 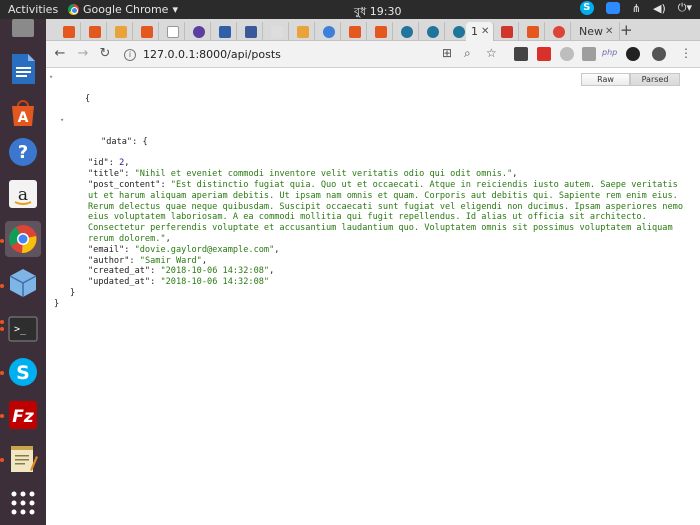 I want to click on back-button: ←, so click(x=60, y=54).